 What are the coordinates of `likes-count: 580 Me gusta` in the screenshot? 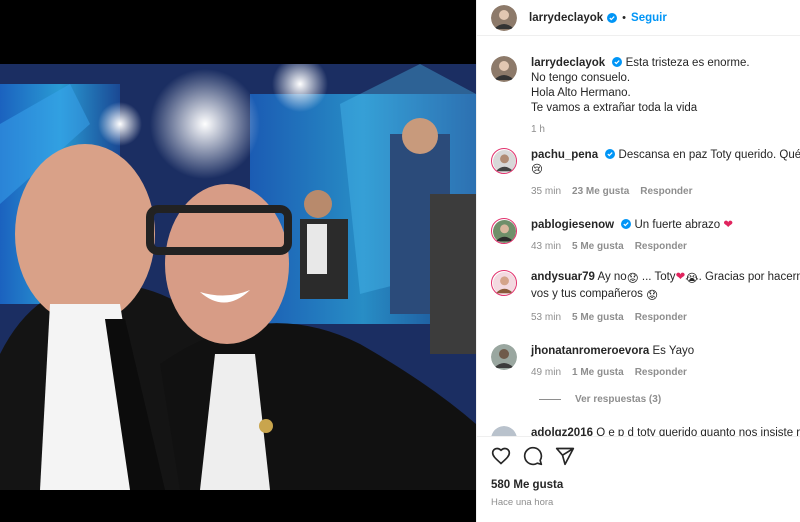 It's located at (527, 485).